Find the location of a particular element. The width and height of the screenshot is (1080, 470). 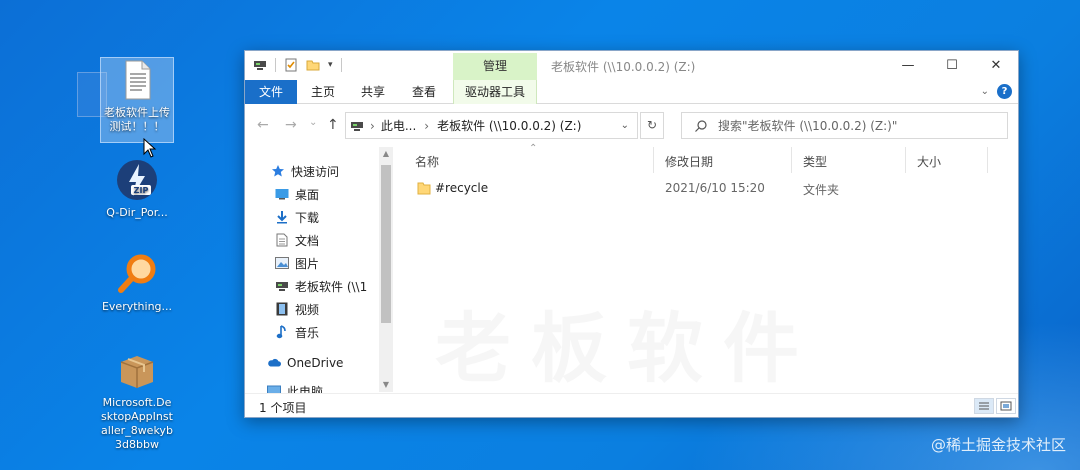

column-header-type: 类型 is located at coordinates (815, 162).